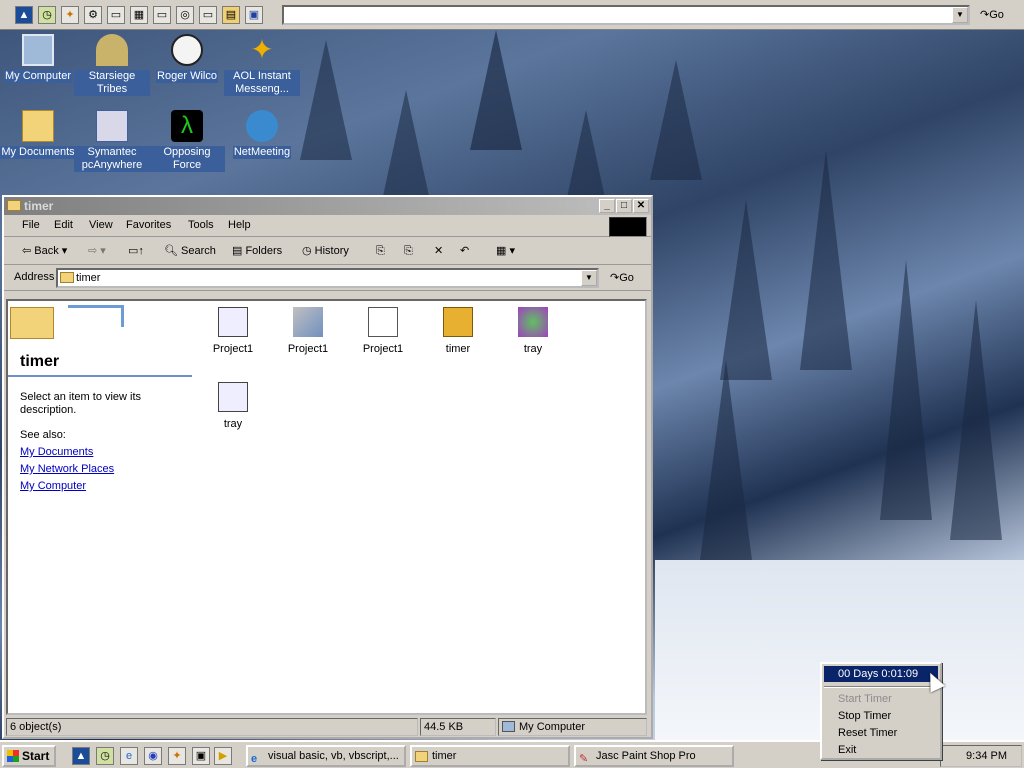 Image resolution: width=1024 pixels, height=768 pixels. I want to click on project-file-icon, so click(308, 322).